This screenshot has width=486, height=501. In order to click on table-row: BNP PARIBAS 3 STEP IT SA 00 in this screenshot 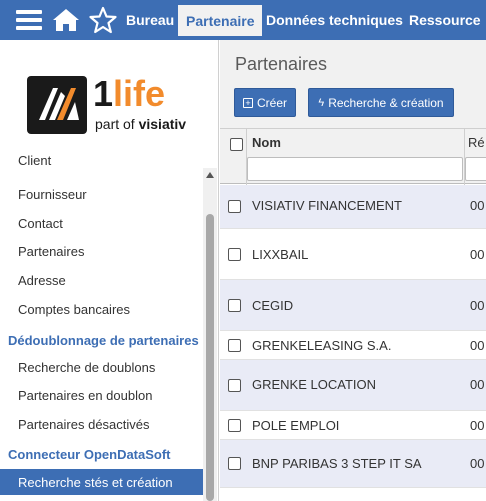, I will do `click(353, 464)`.